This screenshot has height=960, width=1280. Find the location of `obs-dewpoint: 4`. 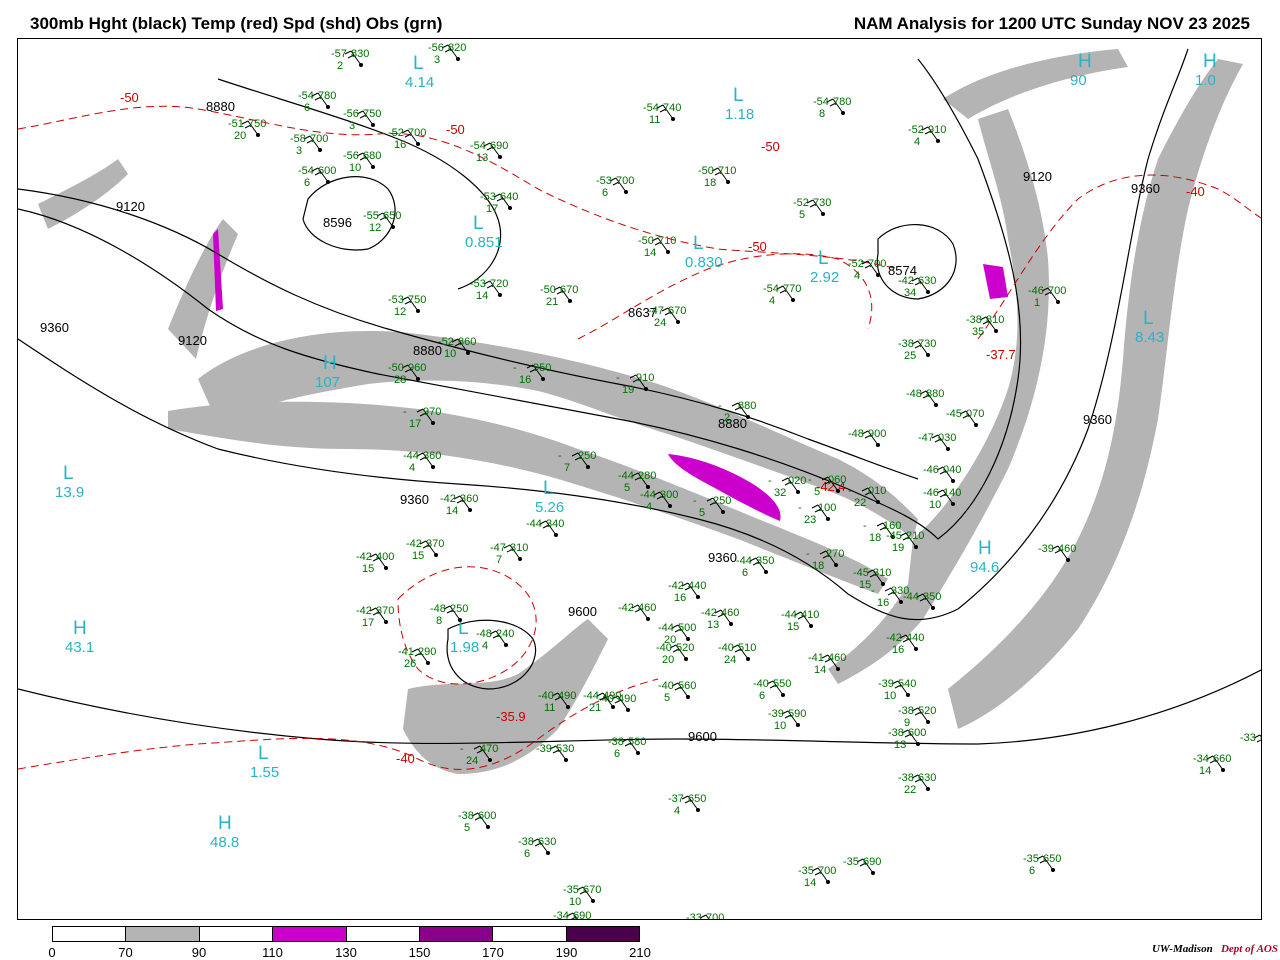

obs-dewpoint: 4 is located at coordinates (485, 646).